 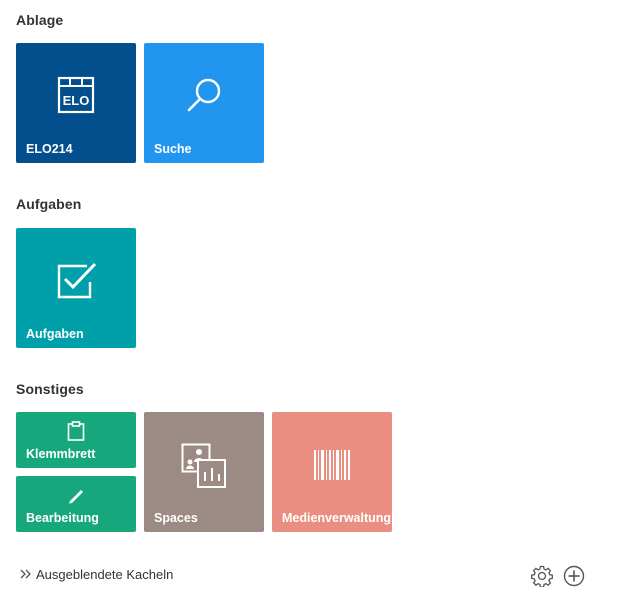 What do you see at coordinates (76, 497) in the screenshot?
I see `pencil-icon` at bounding box center [76, 497].